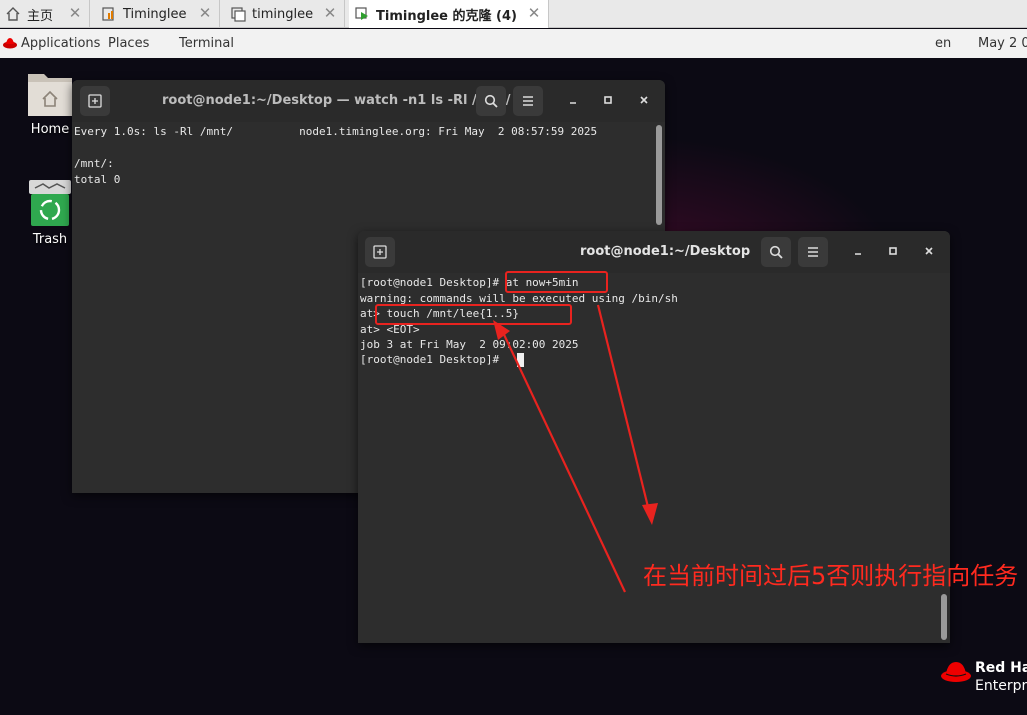  Describe the element at coordinates (650, 514) in the screenshot. I see `arrow-head-down` at that location.